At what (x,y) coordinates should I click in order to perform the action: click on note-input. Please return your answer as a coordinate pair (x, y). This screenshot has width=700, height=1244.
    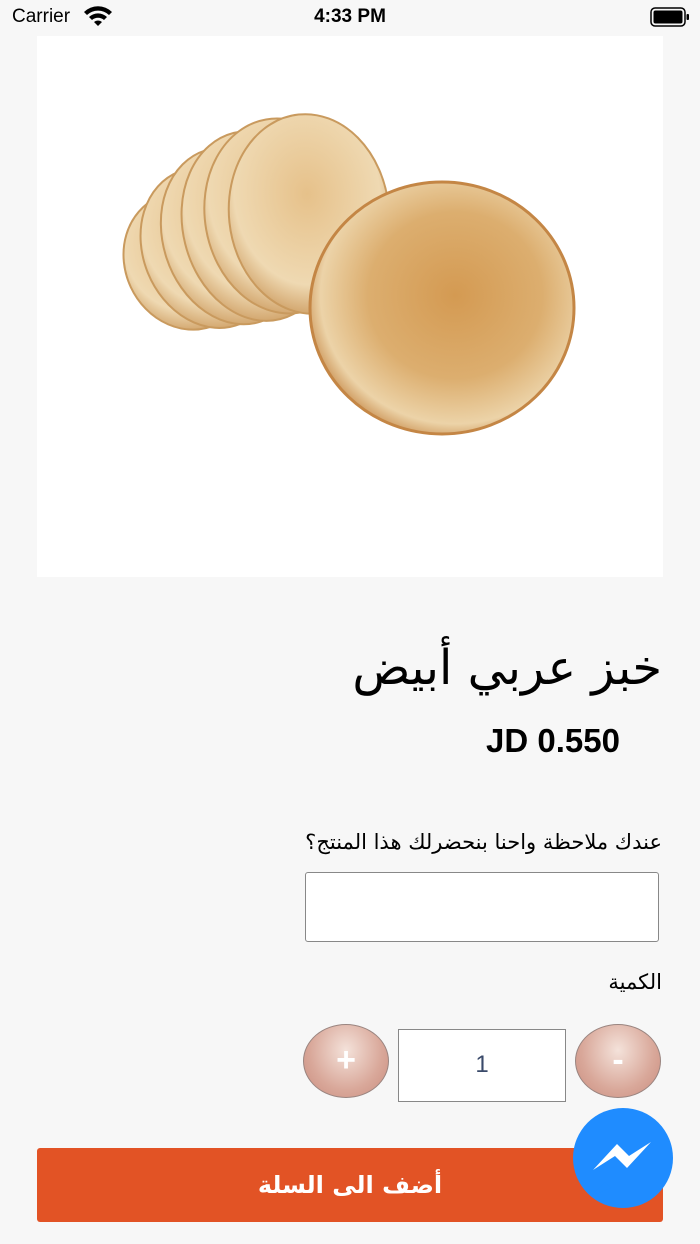
    Looking at the image, I should click on (482, 907).